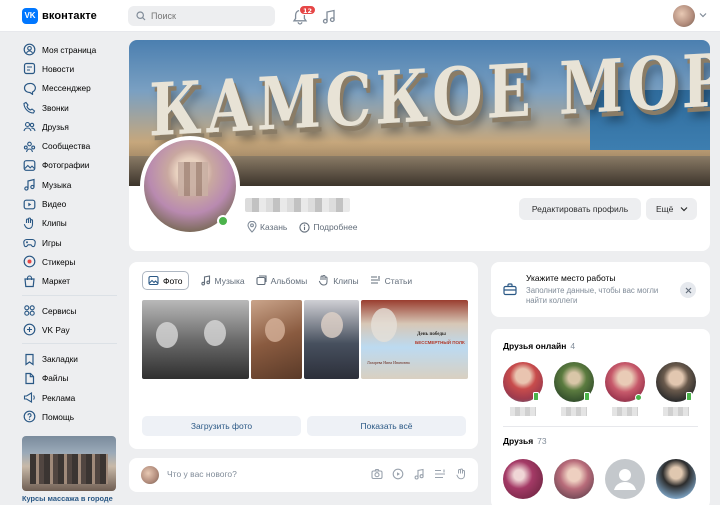 This screenshot has width=720, height=505. What do you see at coordinates (72, 416) in the screenshot?
I see `sidebar-item: Помощь` at bounding box center [72, 416].